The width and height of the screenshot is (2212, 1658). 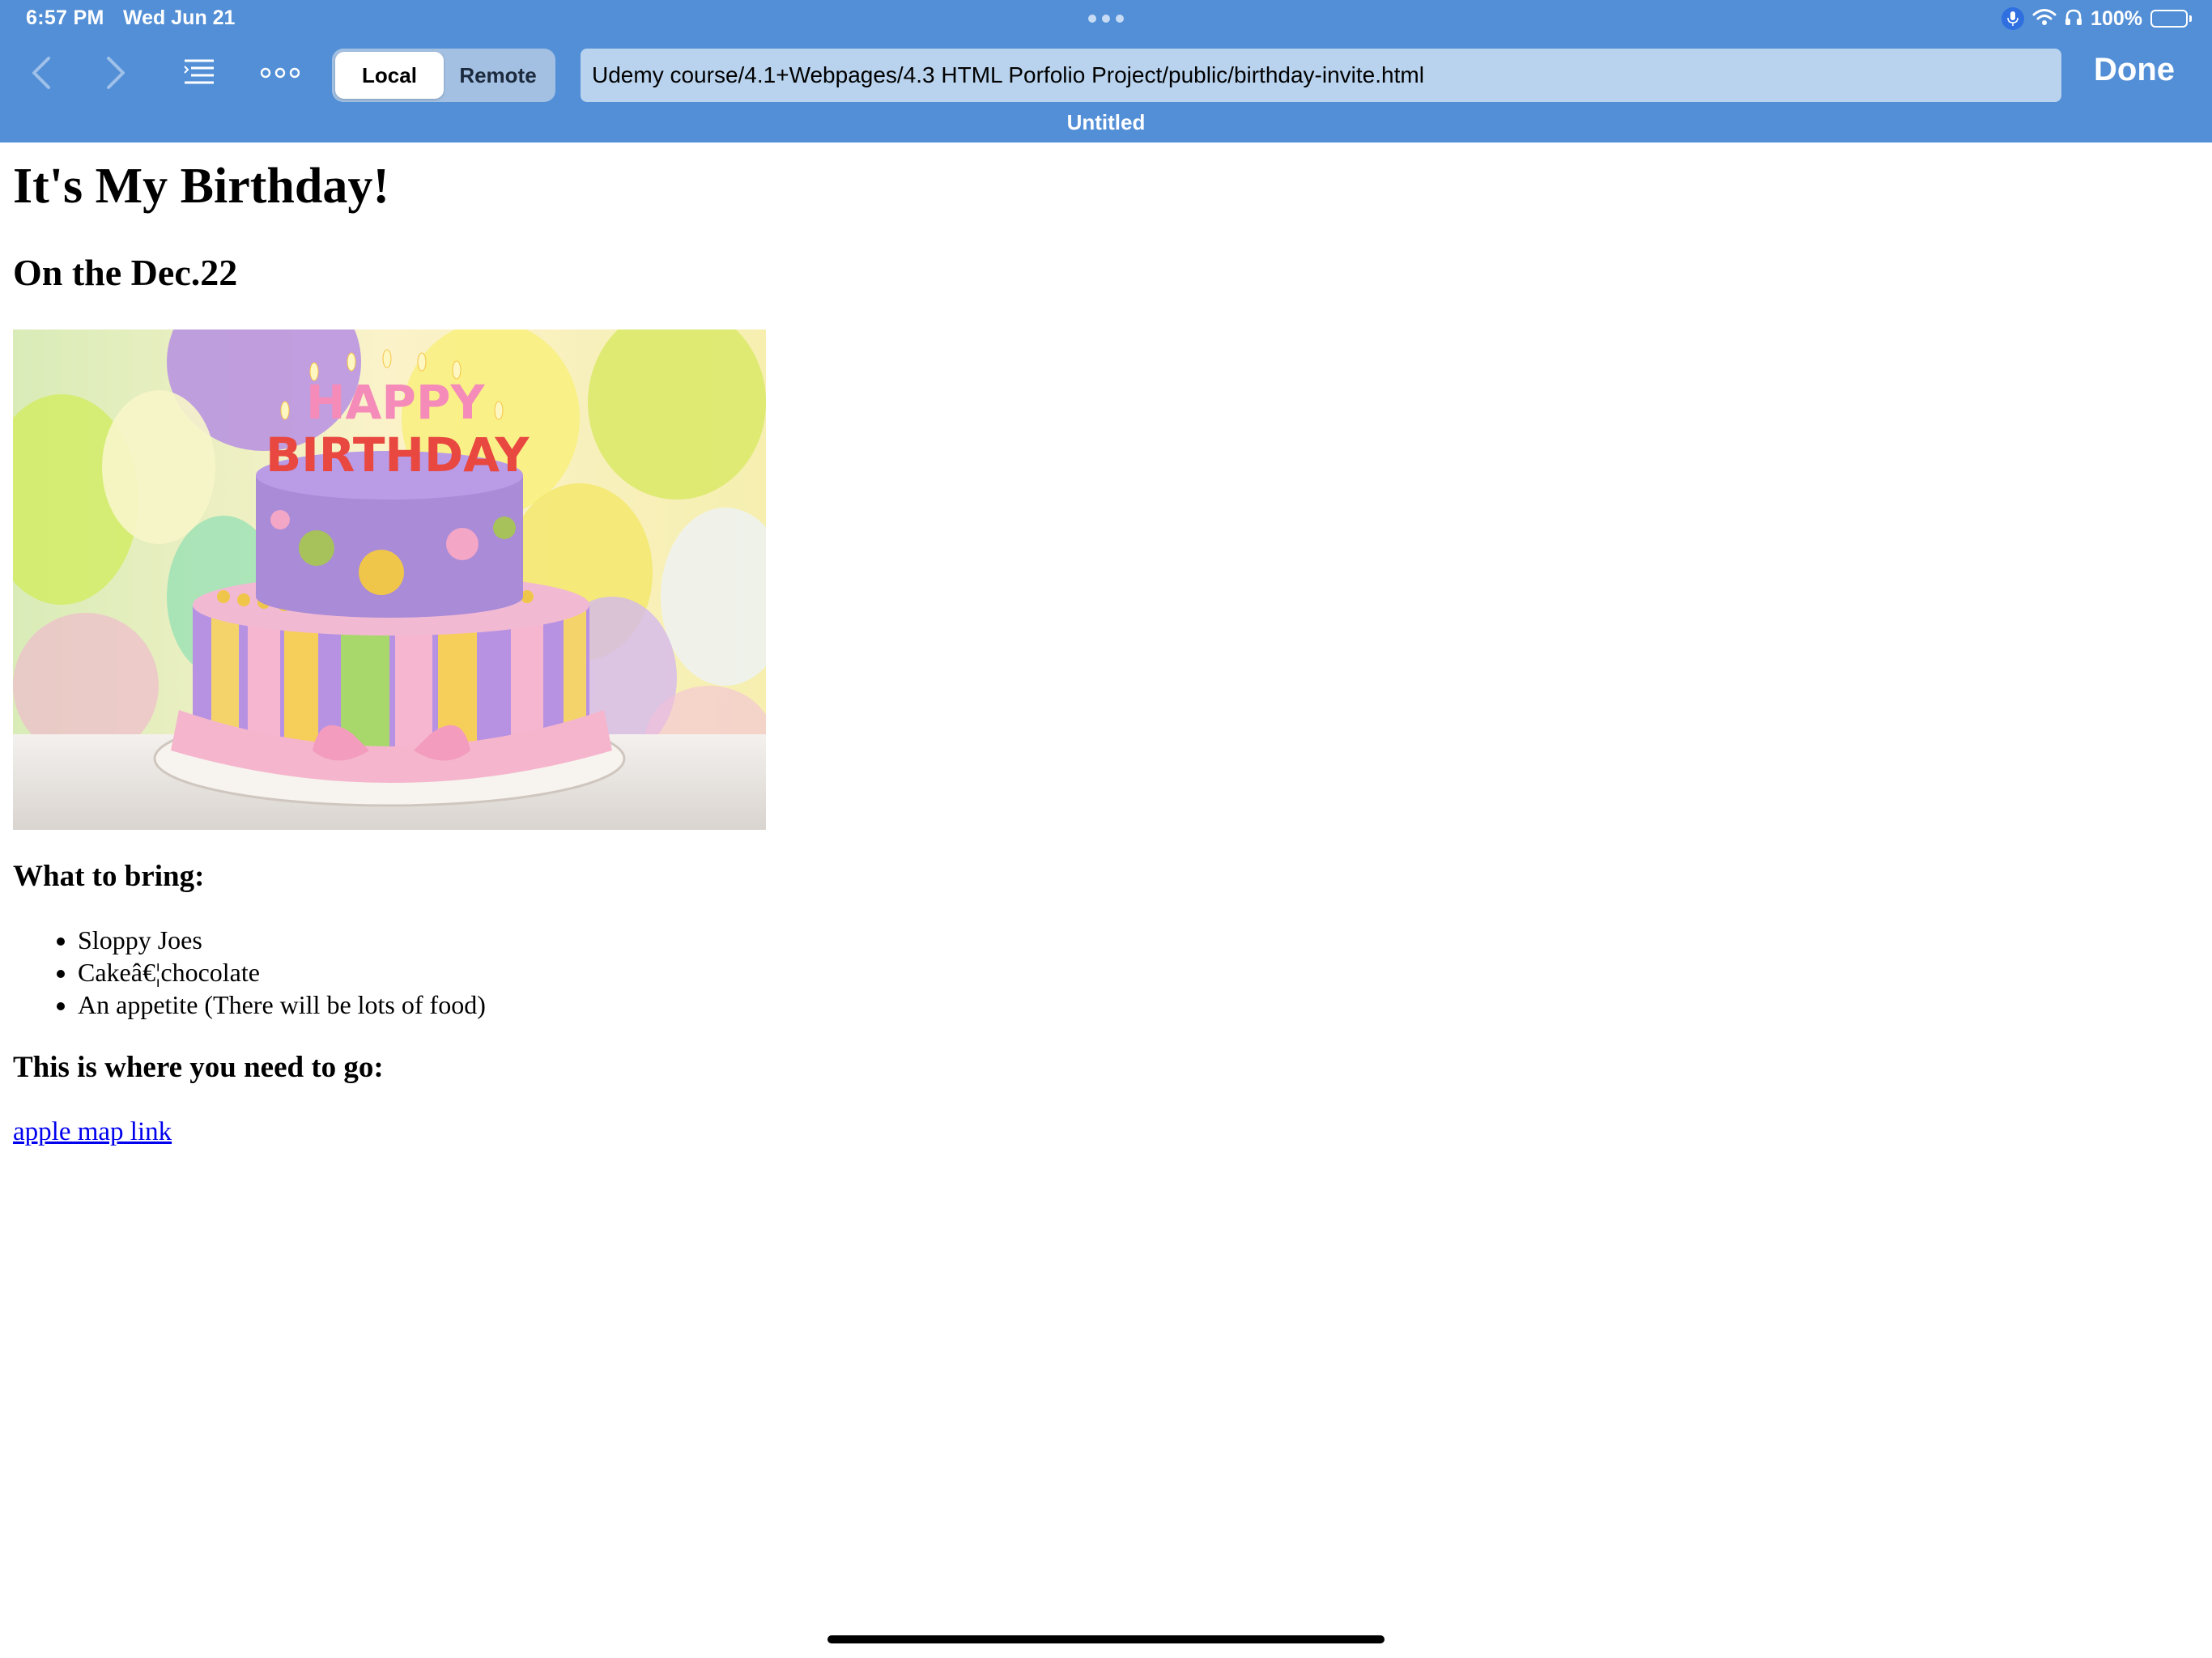 I want to click on list-icon, so click(x=199, y=72).